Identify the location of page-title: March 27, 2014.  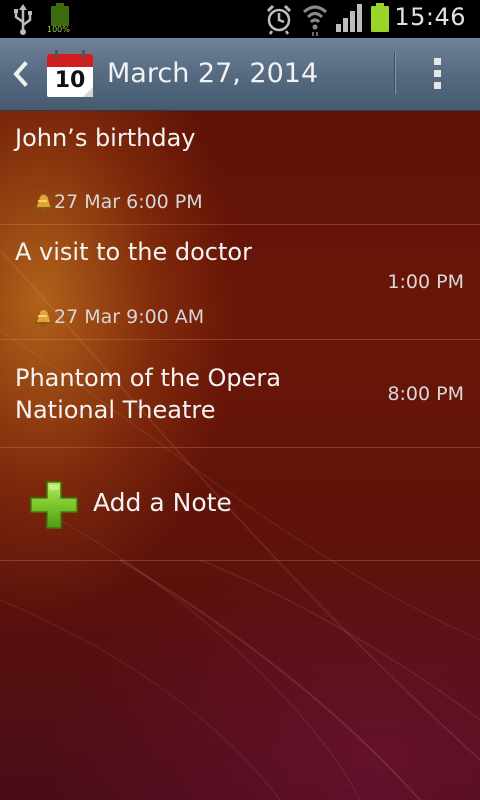
(213, 73).